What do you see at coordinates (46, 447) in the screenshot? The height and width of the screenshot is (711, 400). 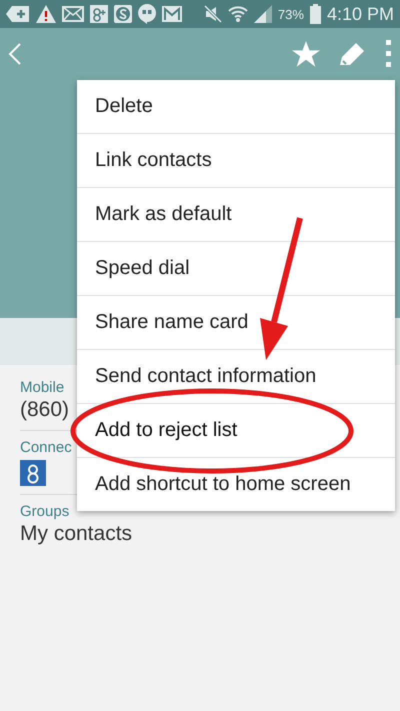 I see `field-label: Connec` at bounding box center [46, 447].